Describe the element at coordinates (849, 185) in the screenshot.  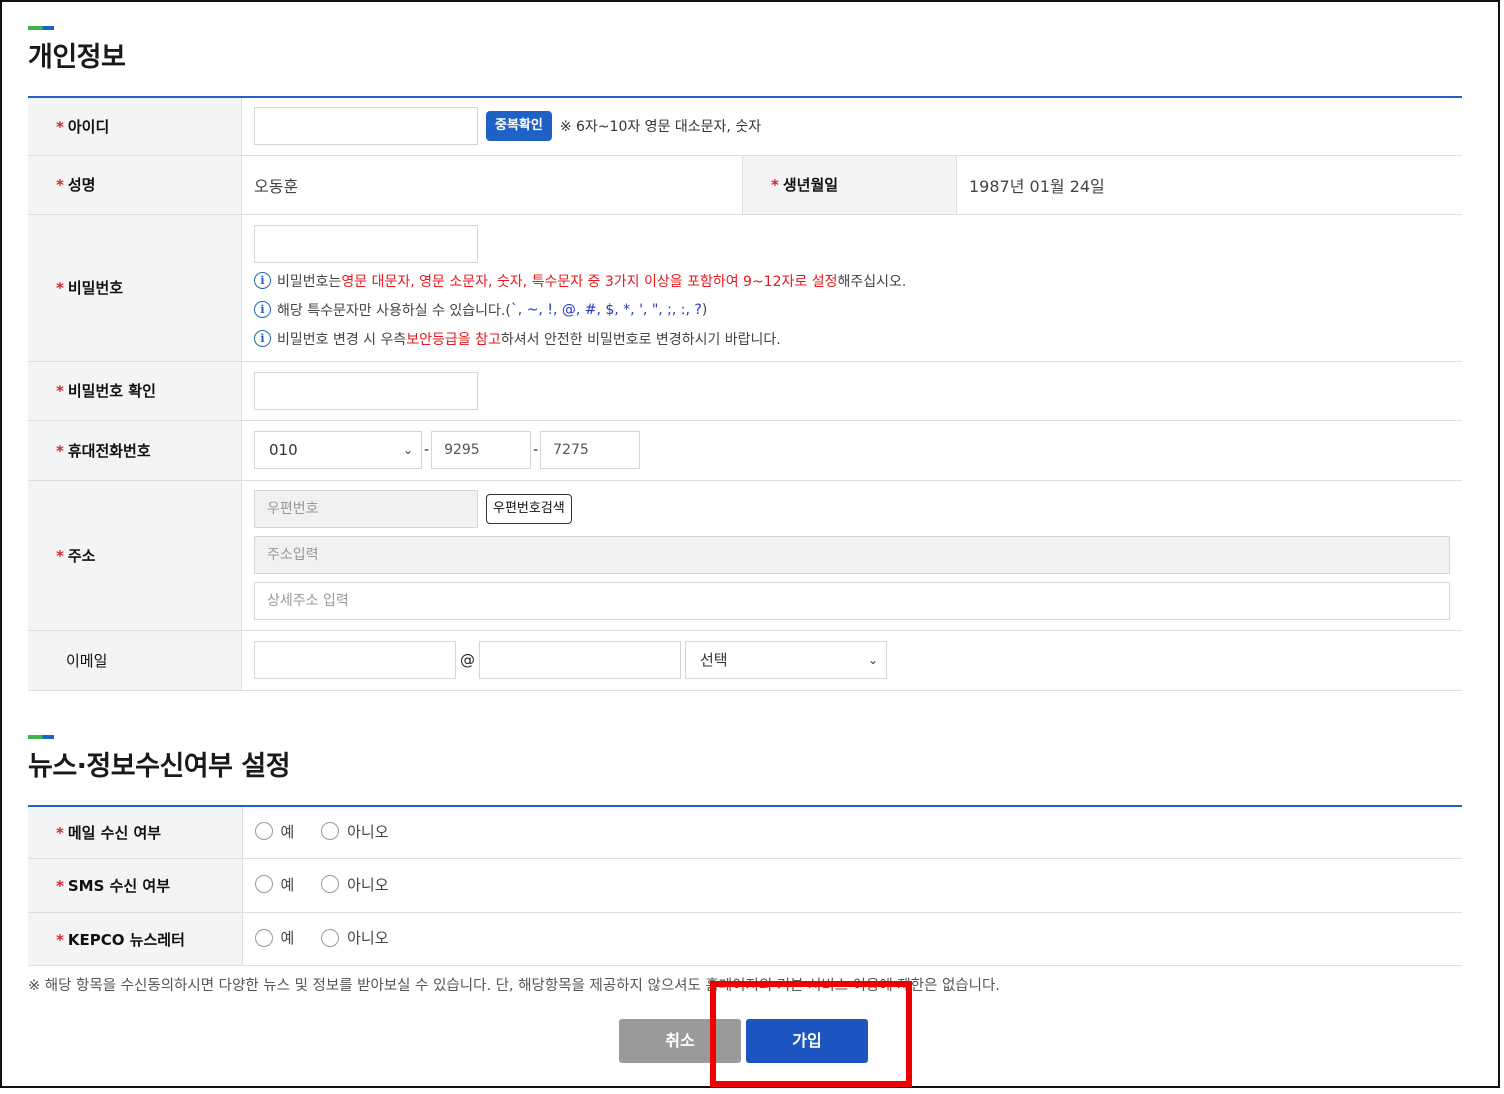
I see `birth-label: * 생년월일` at that location.